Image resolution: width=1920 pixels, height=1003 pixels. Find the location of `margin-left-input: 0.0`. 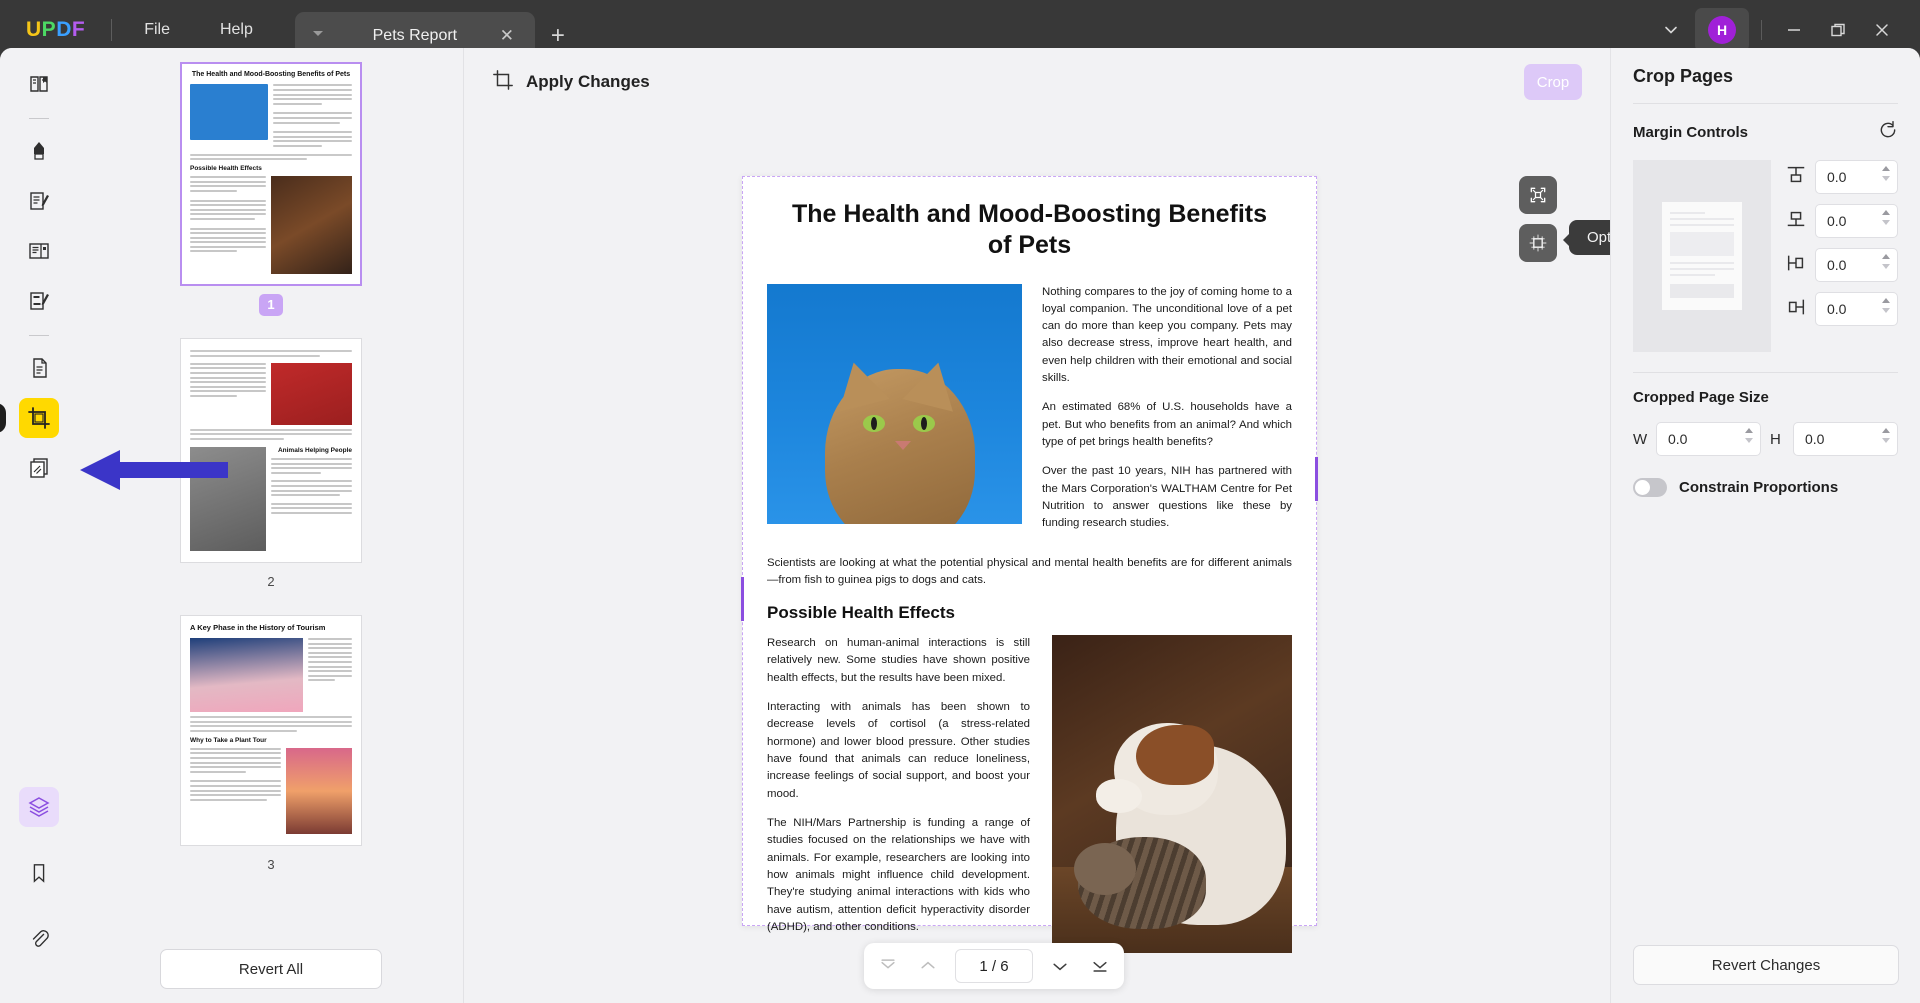

margin-left-input: 0.0 is located at coordinates (1856, 265).